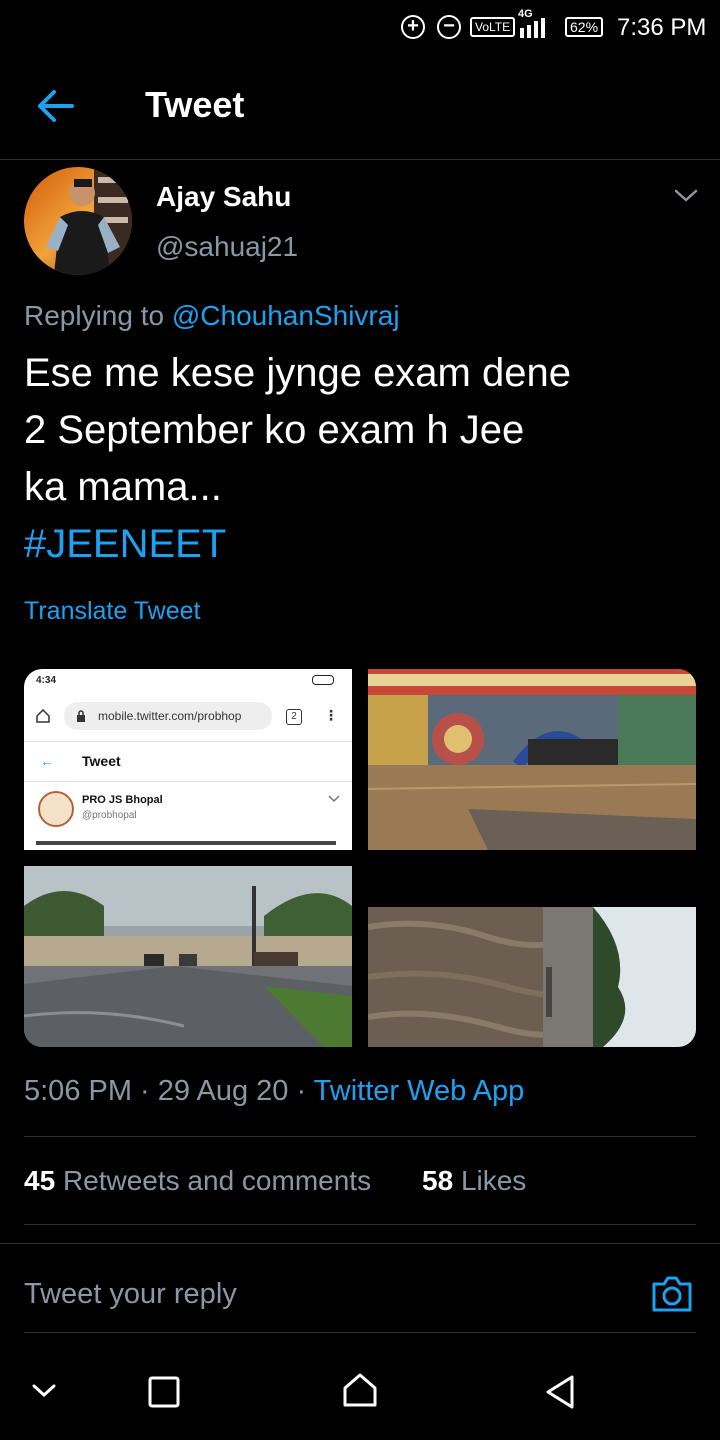  I want to click on recent-apps-icon, so click(164, 1392).